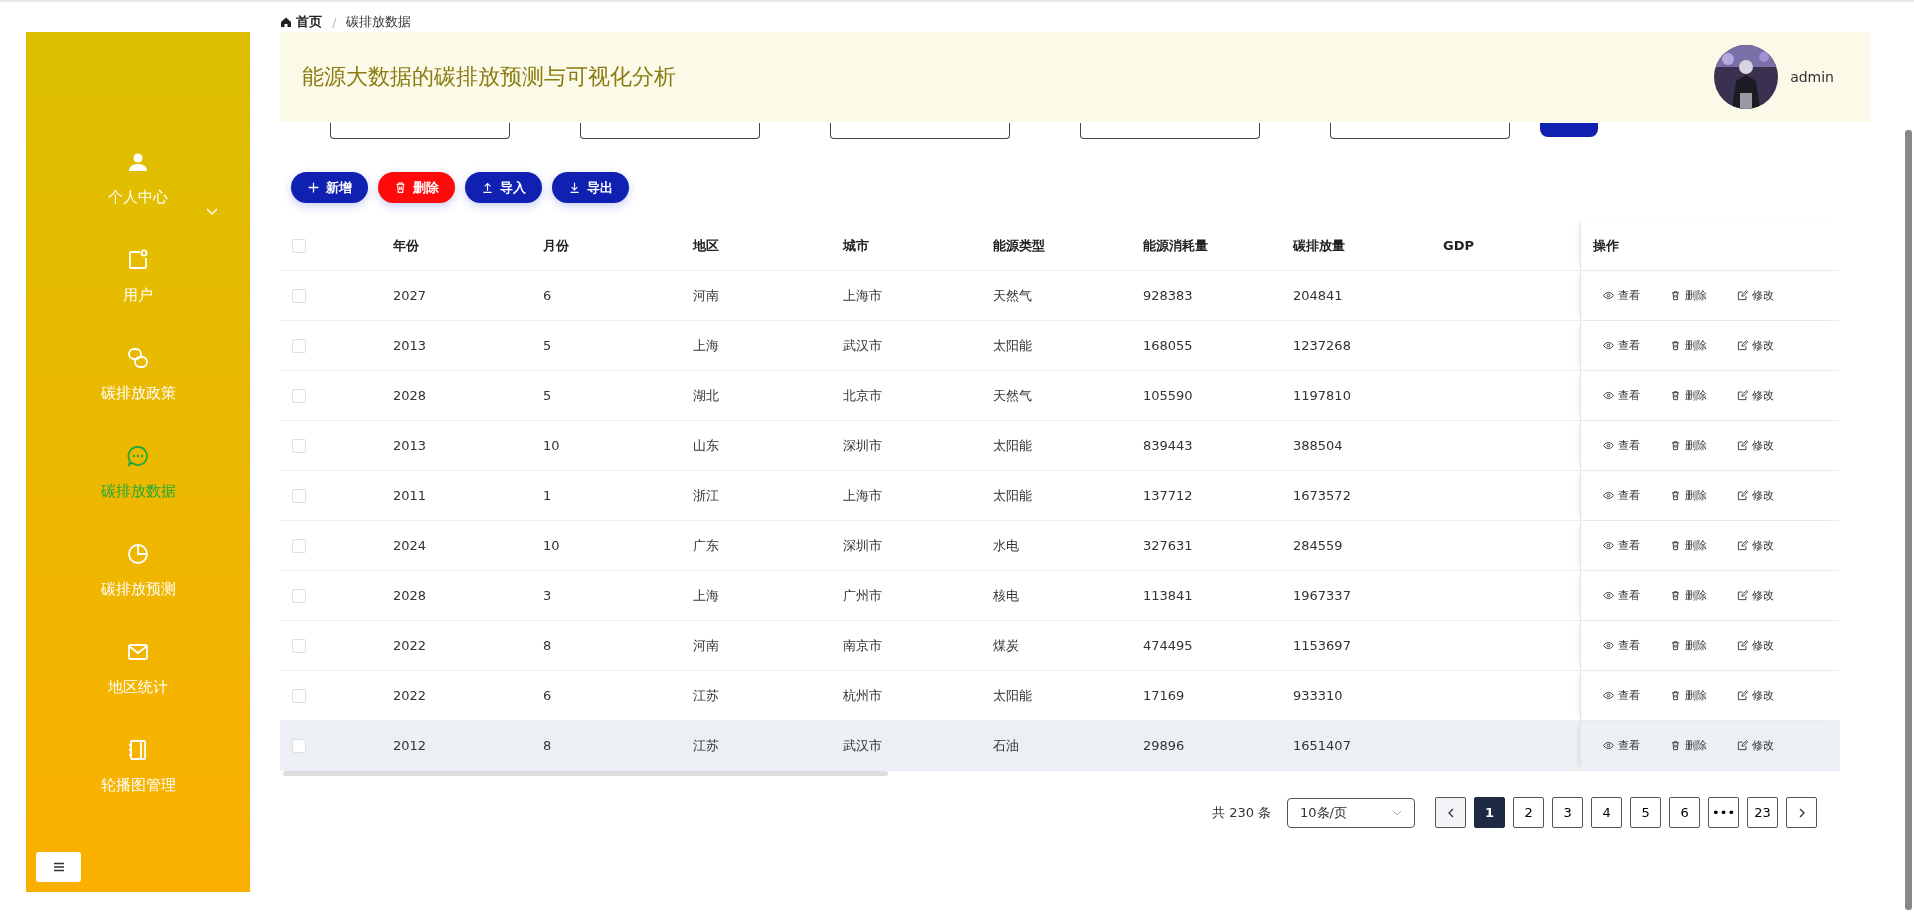 This screenshot has width=1914, height=920. What do you see at coordinates (1060, 296) in the screenshot?
I see `table-row: 2027 6 河南 上海市 天然气 928383 204841 查看 删除 修改` at bounding box center [1060, 296].